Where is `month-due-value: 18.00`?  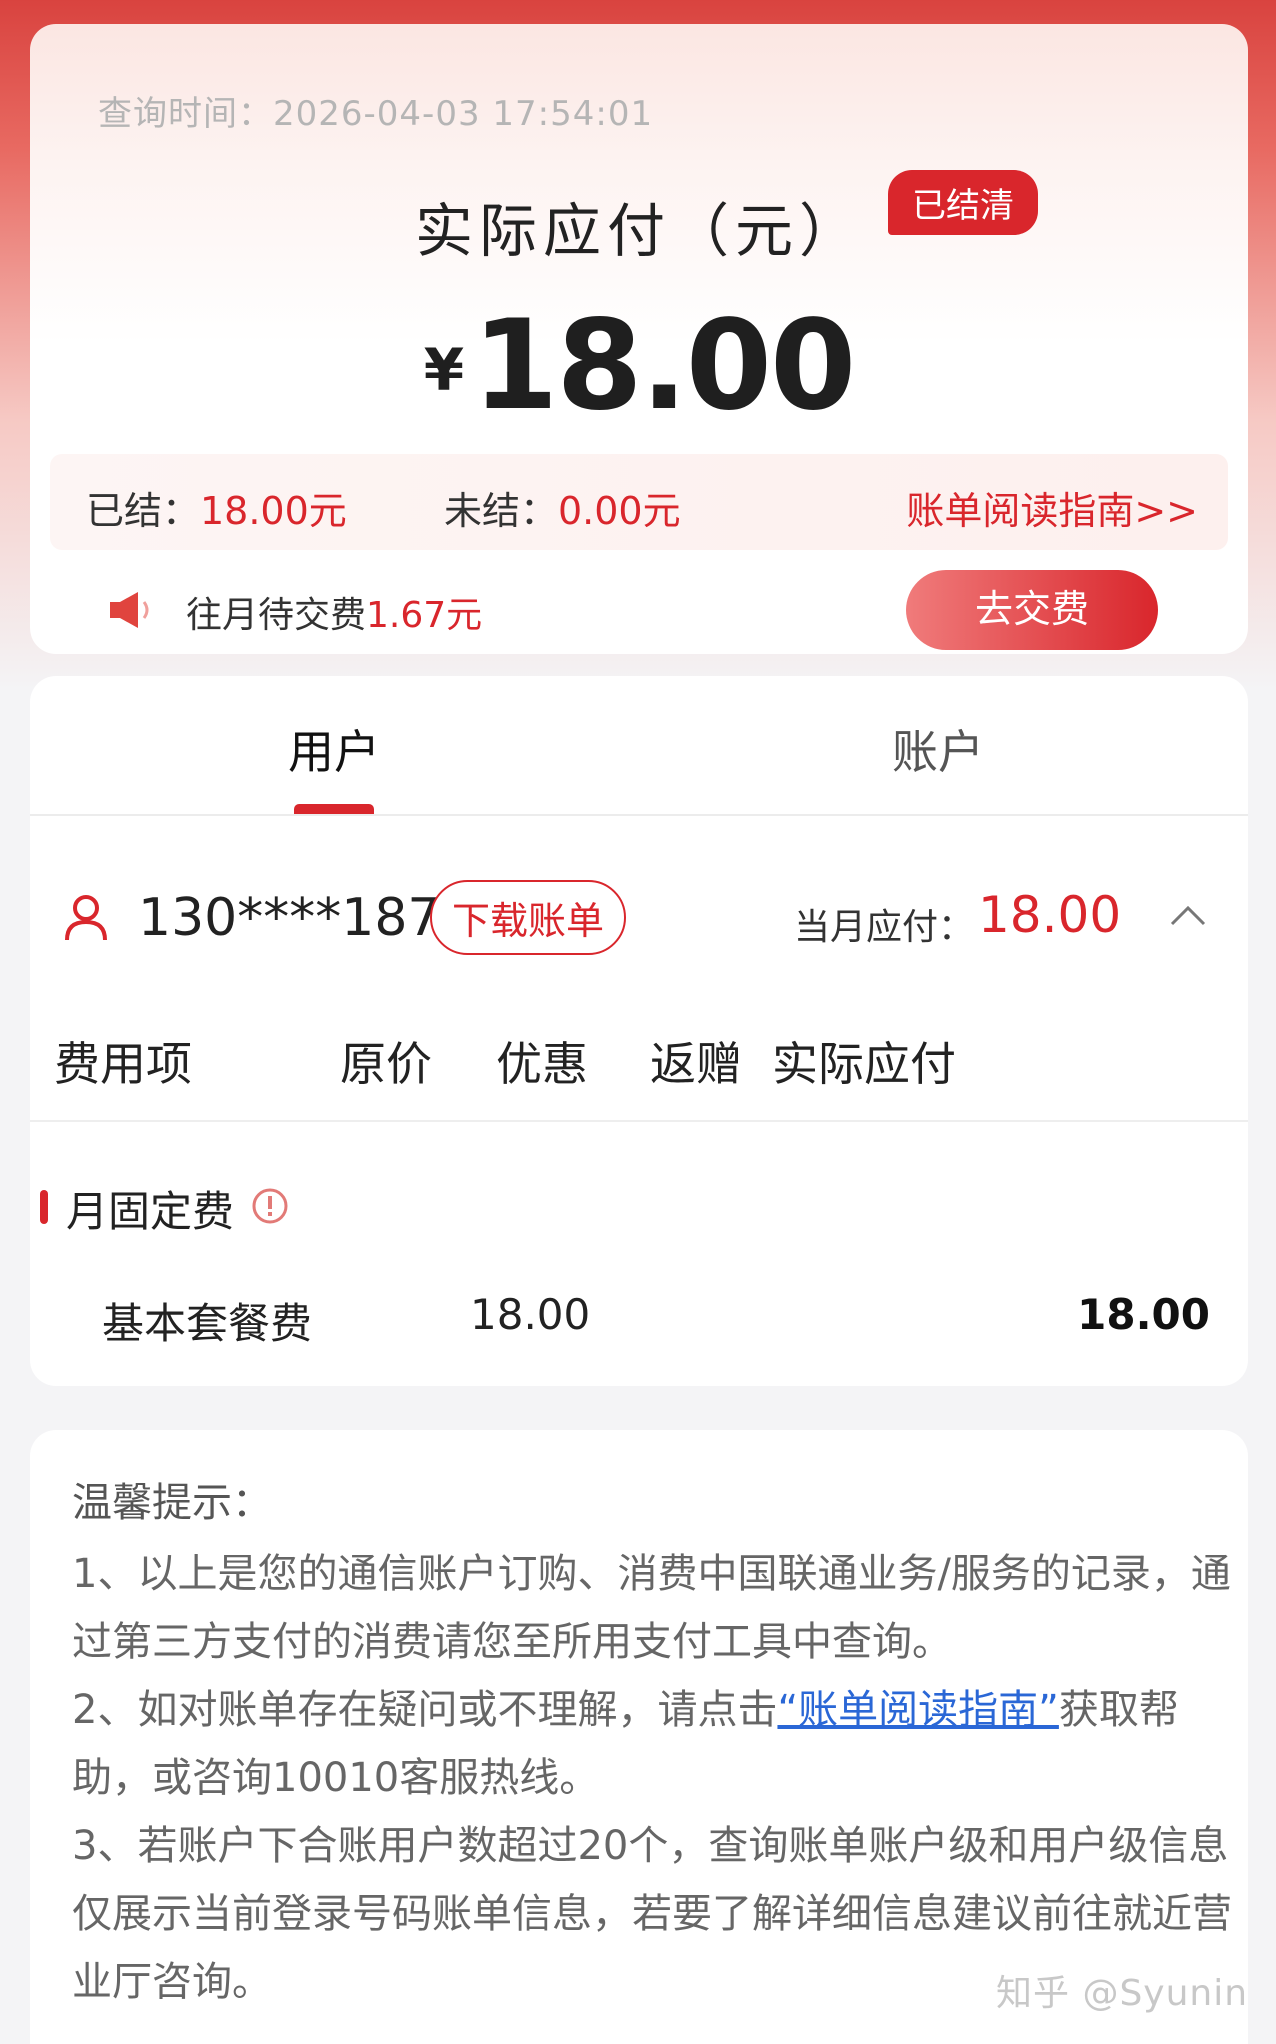
month-due-value: 18.00 is located at coordinates (1050, 915).